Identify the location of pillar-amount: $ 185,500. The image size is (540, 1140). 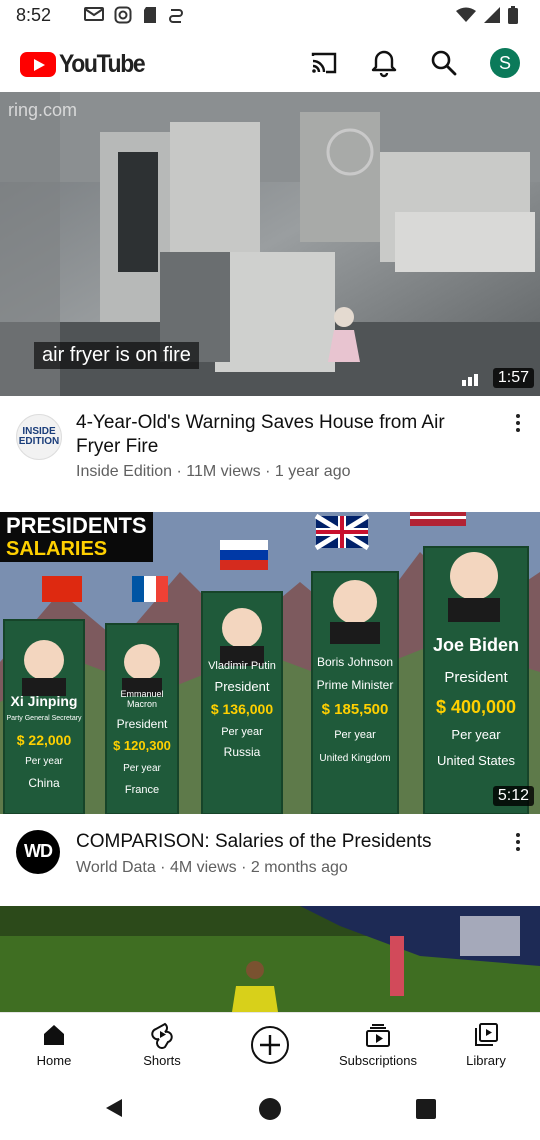
(355, 710).